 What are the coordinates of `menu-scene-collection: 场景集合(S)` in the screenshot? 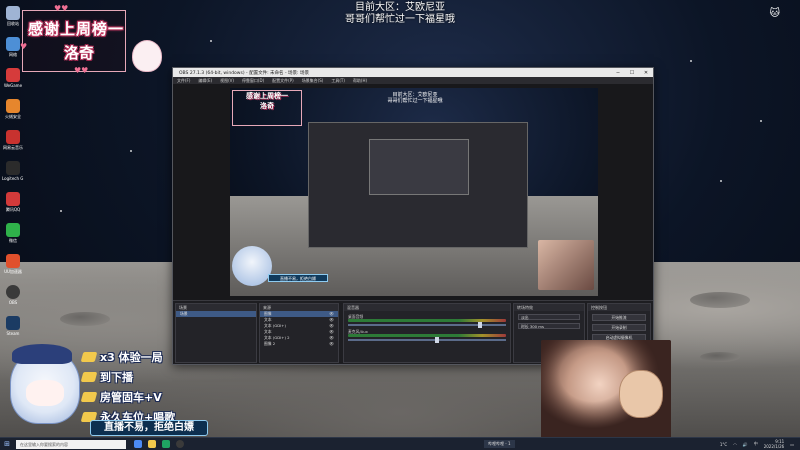 It's located at (313, 81).